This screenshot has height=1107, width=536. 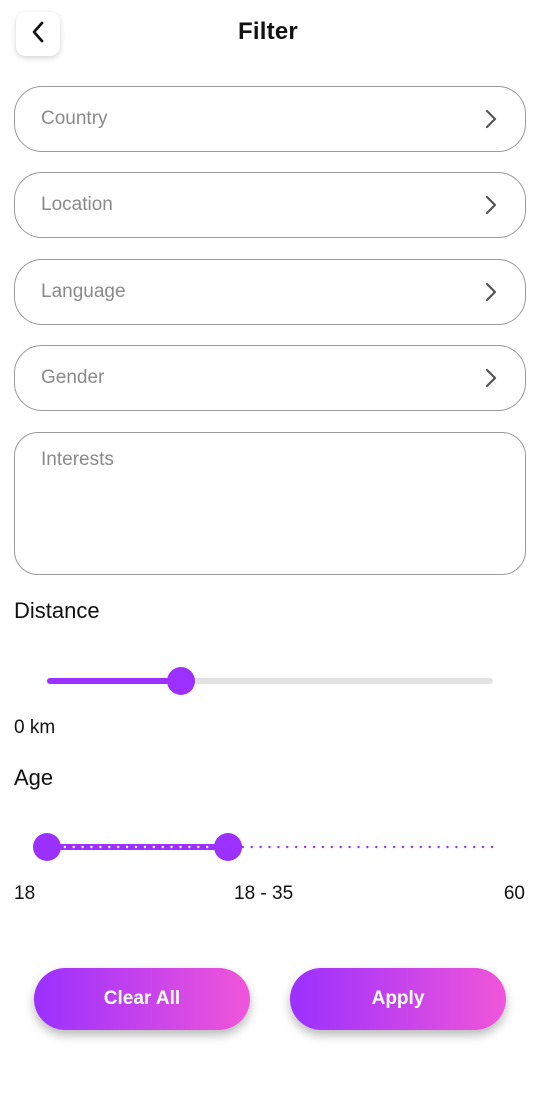 I want to click on distance-track-fill, so click(x=114, y=681).